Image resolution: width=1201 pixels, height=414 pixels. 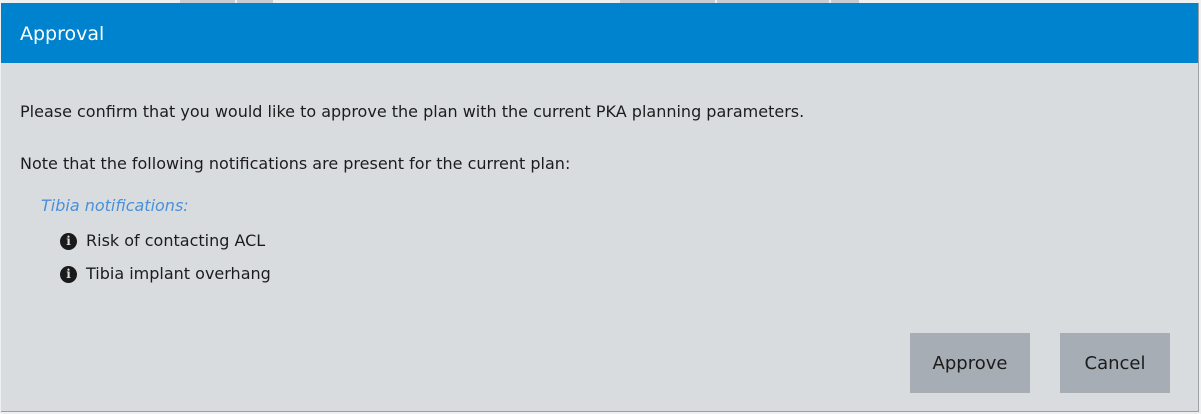 I want to click on notification-item: i Tibia implant overhang, so click(x=165, y=274).